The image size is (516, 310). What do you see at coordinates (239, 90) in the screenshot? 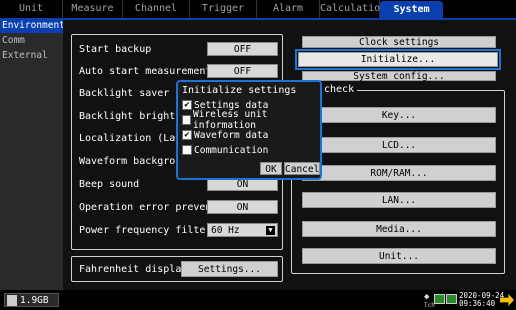
I see `dialog-title: Initialize settings` at bounding box center [239, 90].